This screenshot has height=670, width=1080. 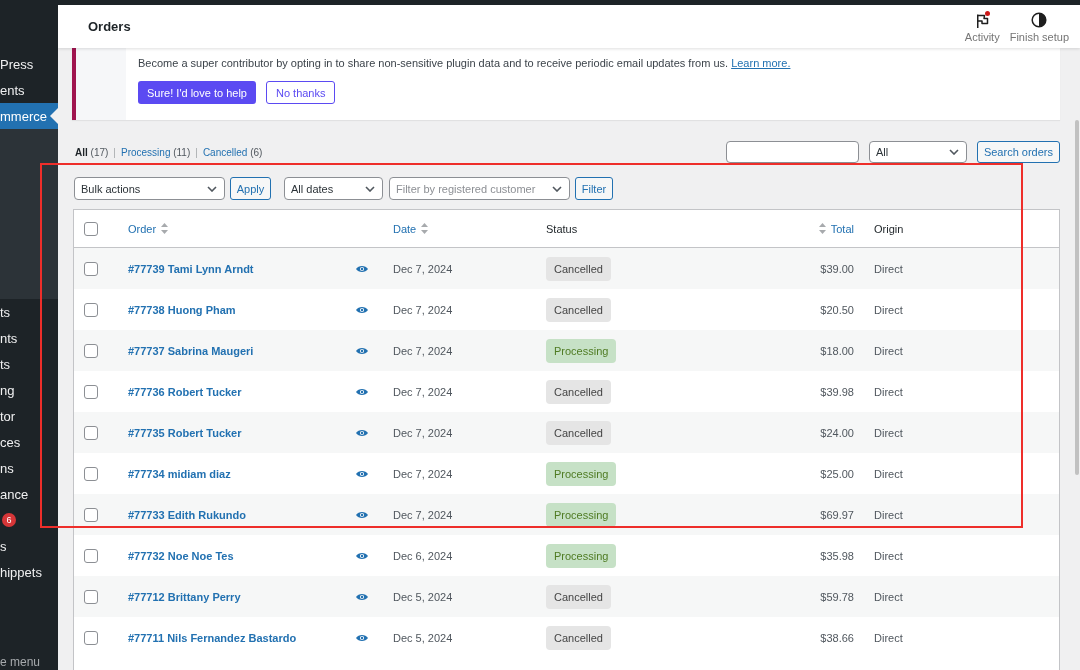 What do you see at coordinates (917, 152) in the screenshot?
I see `status-select: All` at bounding box center [917, 152].